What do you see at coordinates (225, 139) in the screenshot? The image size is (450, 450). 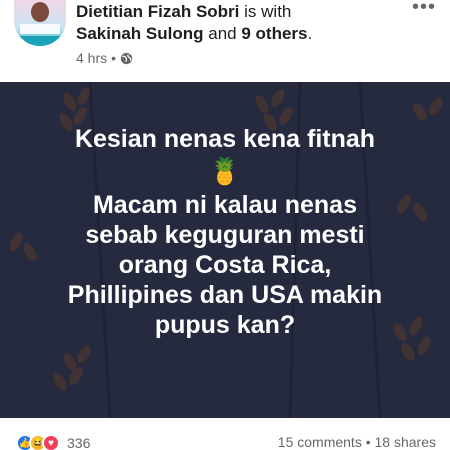 I see `post-line-1: Kesian nenas kena fitnah` at bounding box center [225, 139].